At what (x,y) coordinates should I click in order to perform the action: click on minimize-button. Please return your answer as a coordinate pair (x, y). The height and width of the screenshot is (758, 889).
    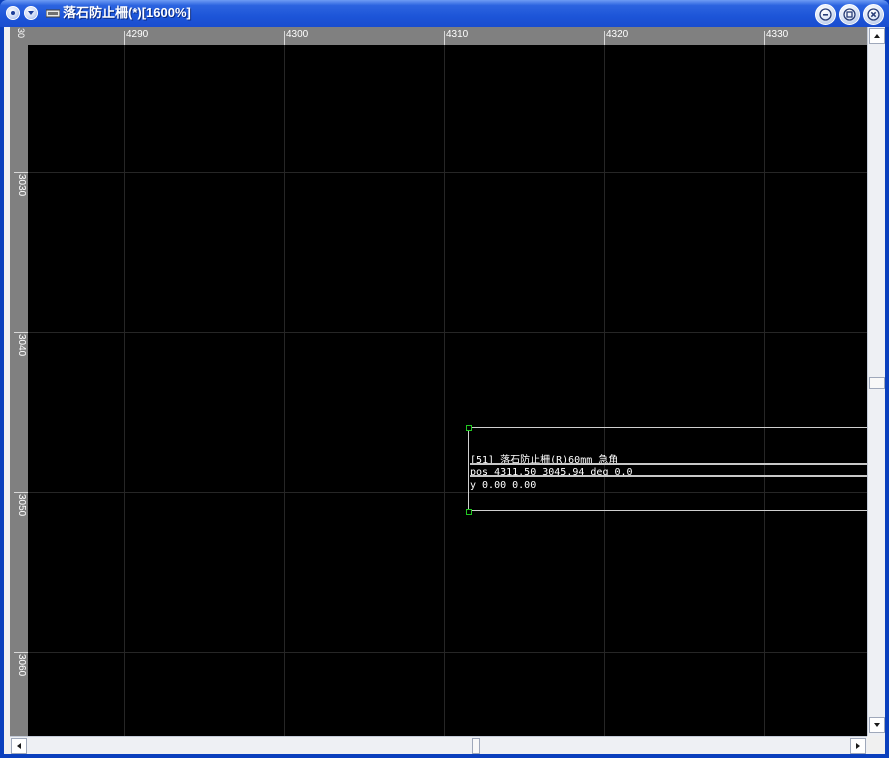
    Looking at the image, I should click on (825, 14).